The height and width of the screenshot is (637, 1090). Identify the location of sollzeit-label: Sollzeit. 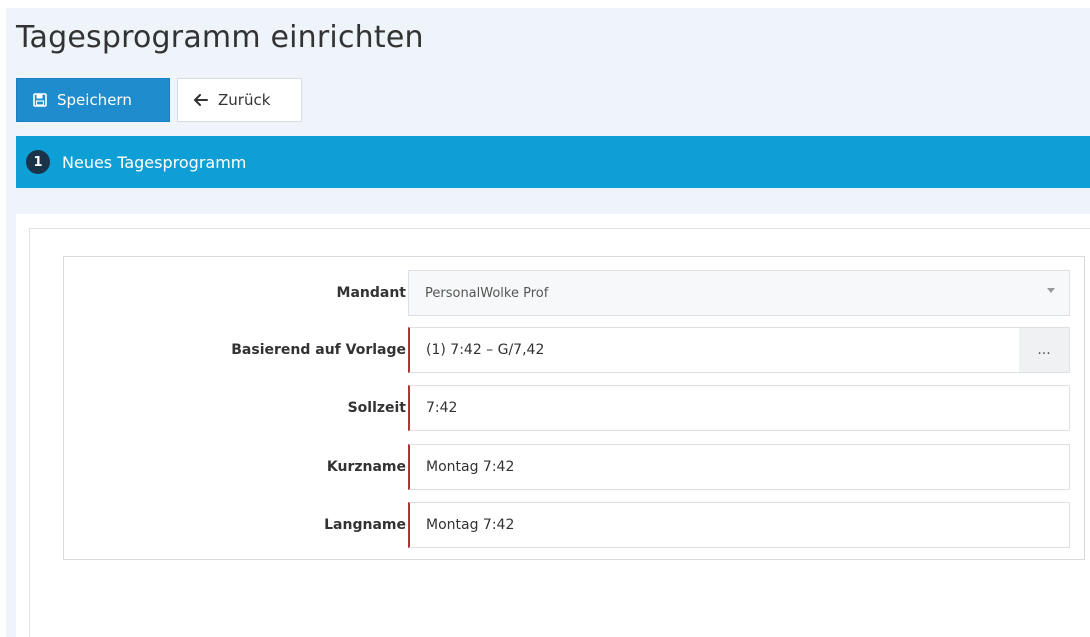
(376, 408).